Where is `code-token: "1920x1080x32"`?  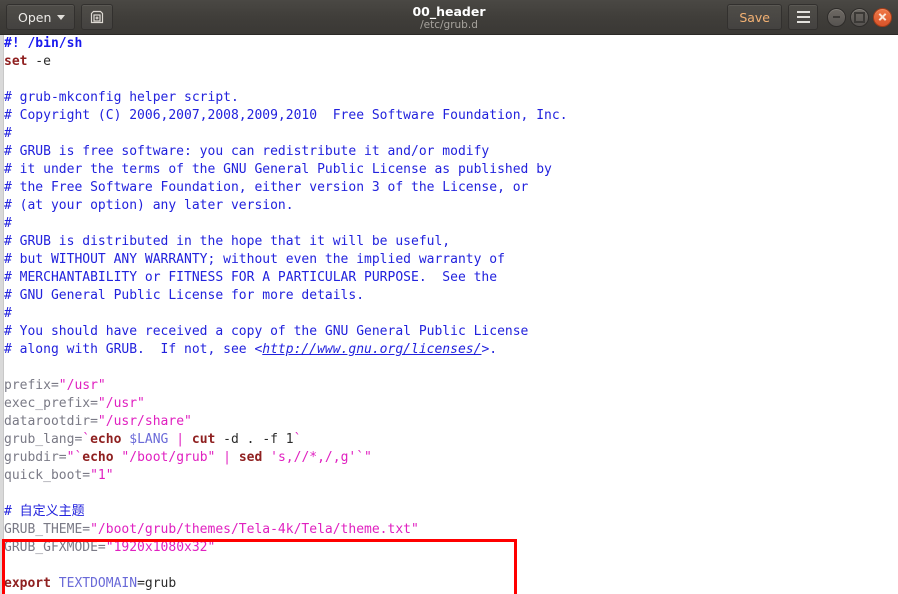 code-token: "1920x1080x32" is located at coordinates (160, 547).